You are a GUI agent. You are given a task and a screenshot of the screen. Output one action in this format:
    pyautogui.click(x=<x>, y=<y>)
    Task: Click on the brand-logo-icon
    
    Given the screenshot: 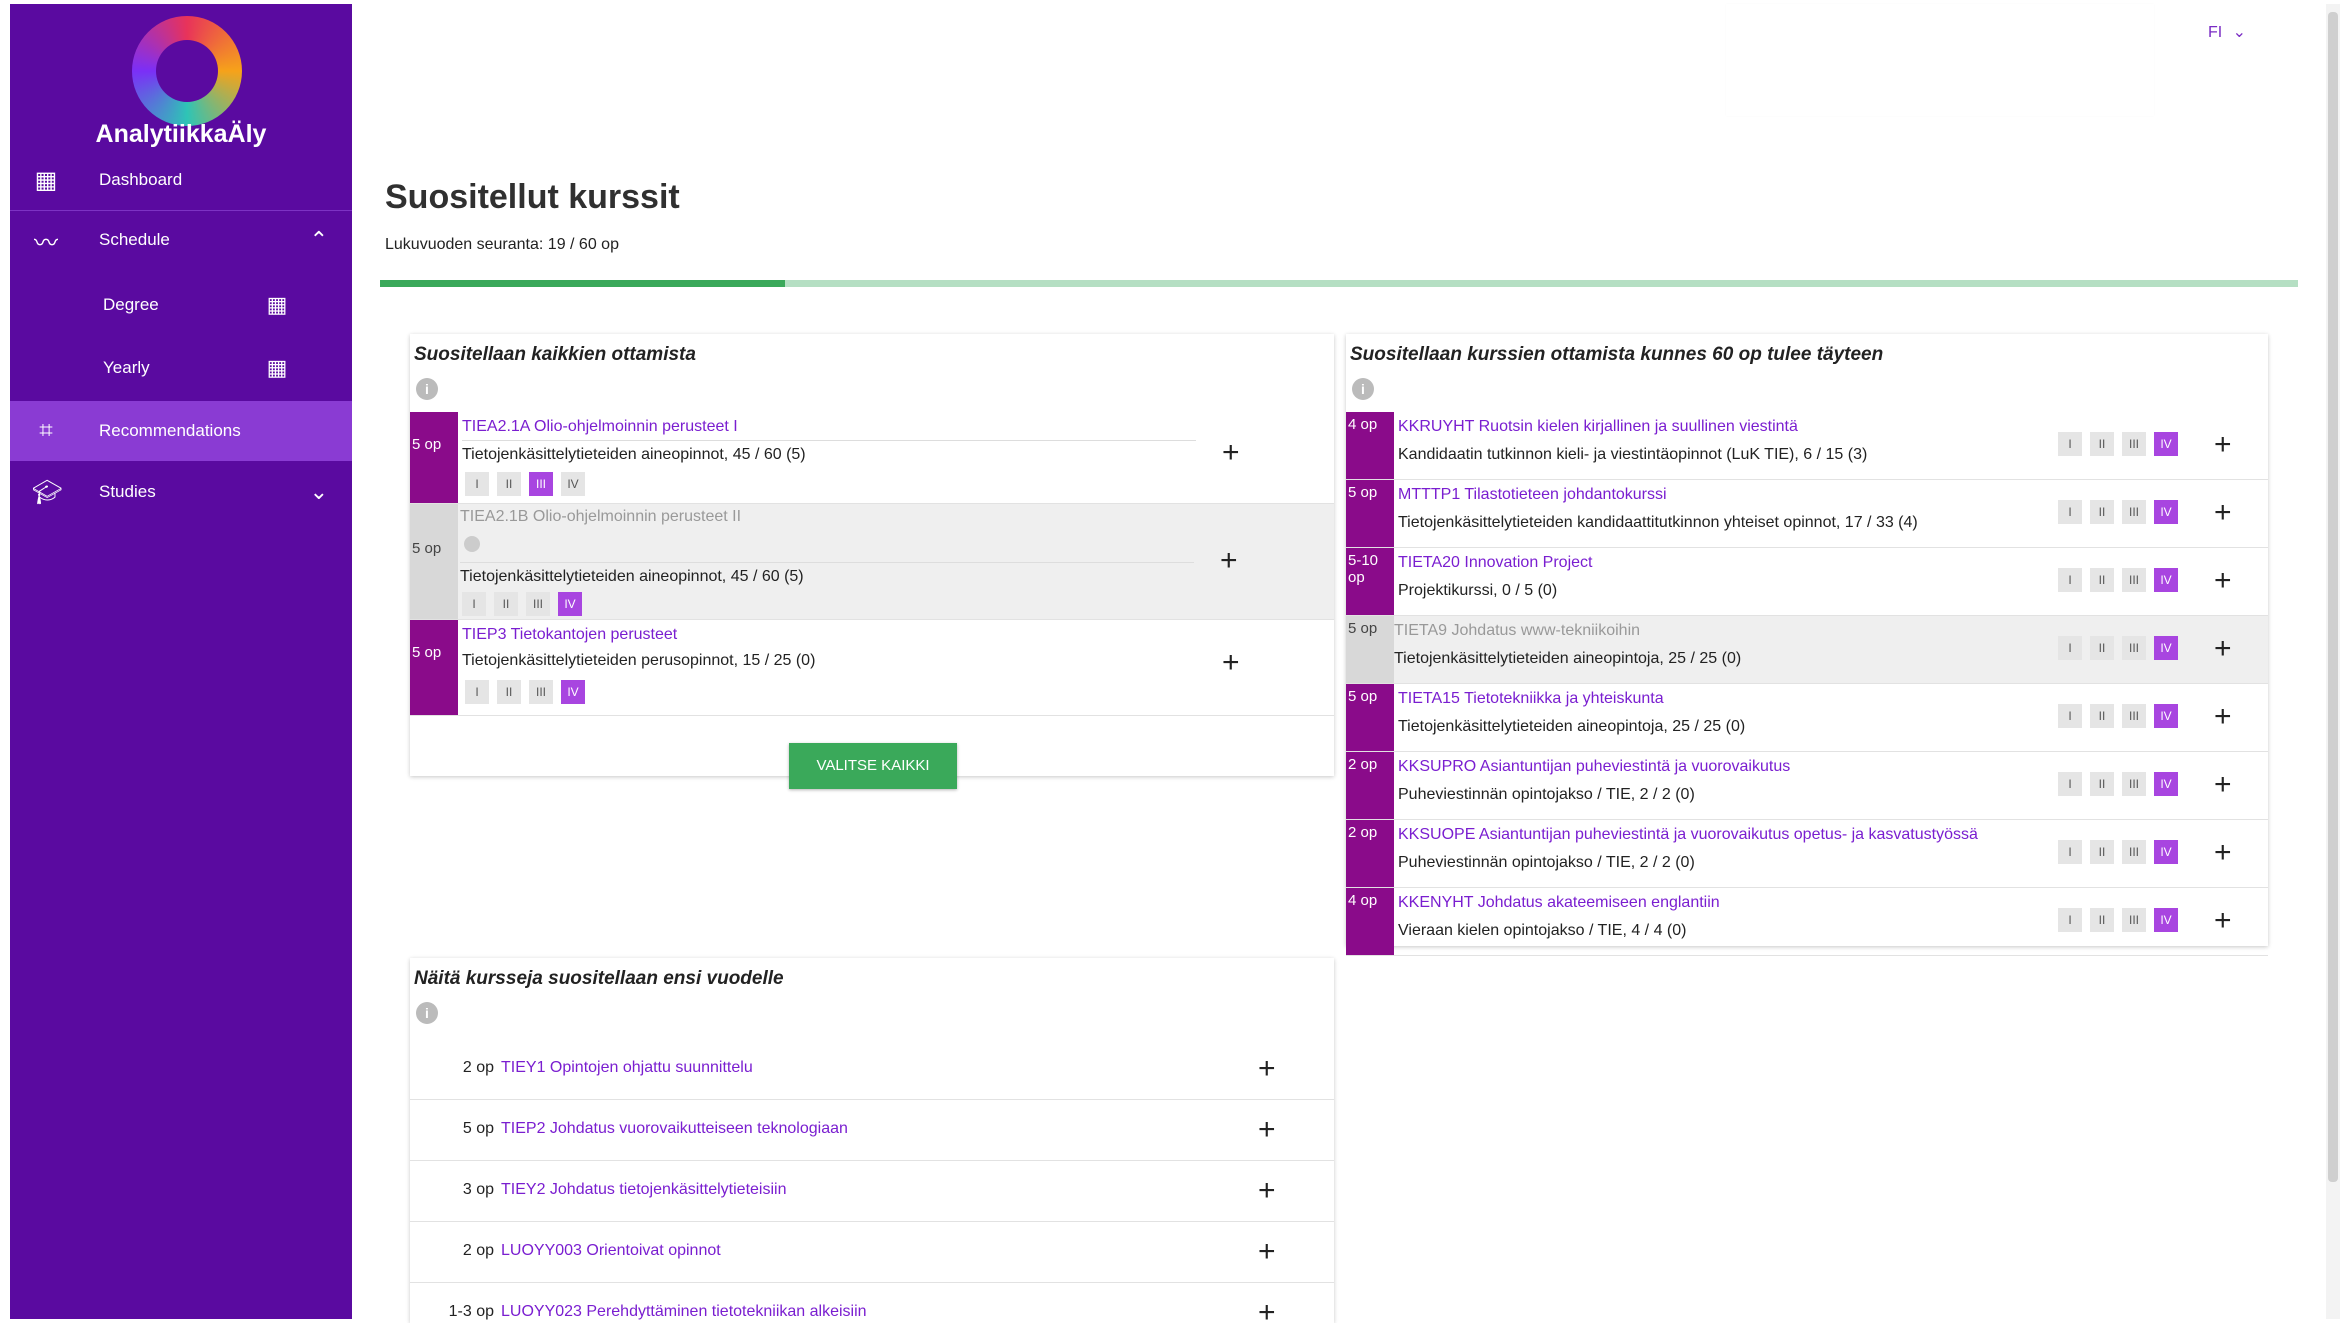 What is the action you would take?
    pyautogui.click(x=187, y=71)
    